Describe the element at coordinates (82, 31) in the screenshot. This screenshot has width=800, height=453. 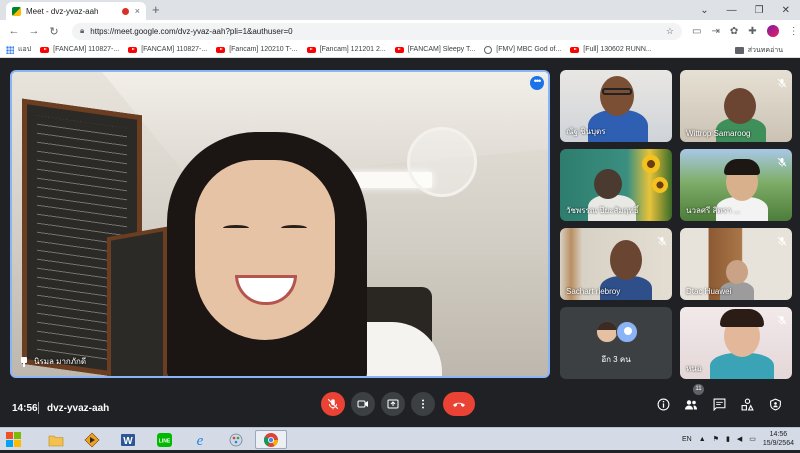
I see `lock-icon: 🔒︎` at that location.